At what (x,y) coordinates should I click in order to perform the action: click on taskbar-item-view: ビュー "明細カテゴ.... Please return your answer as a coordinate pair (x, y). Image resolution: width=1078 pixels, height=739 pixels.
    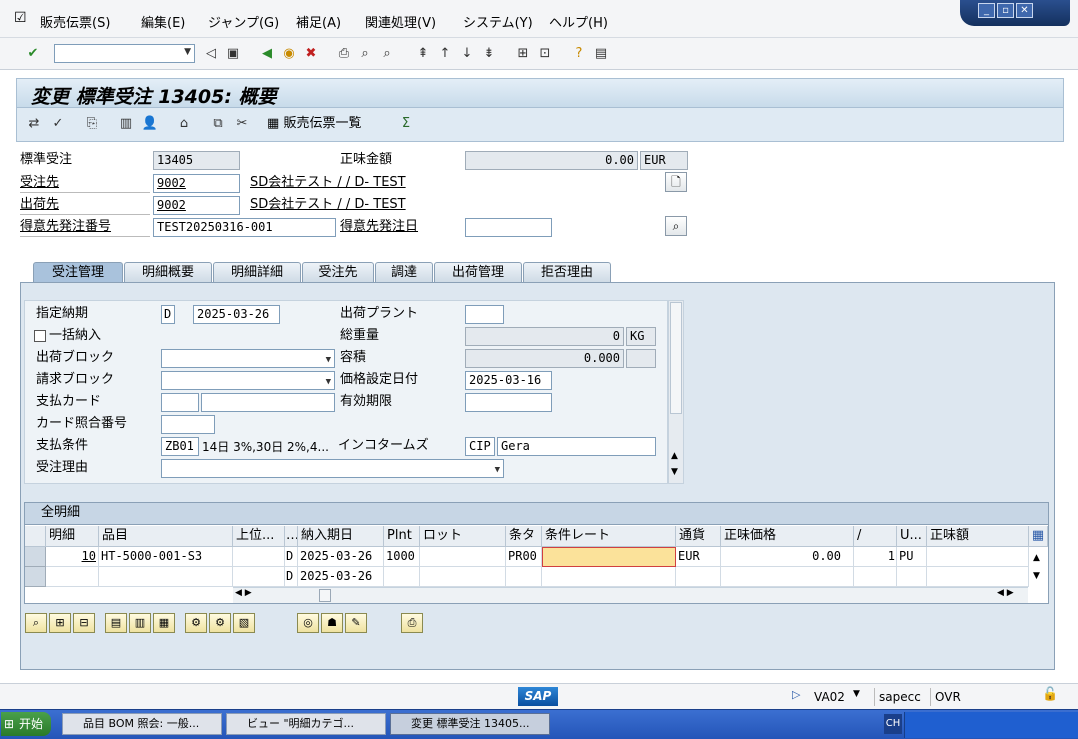
    Looking at the image, I should click on (306, 724).